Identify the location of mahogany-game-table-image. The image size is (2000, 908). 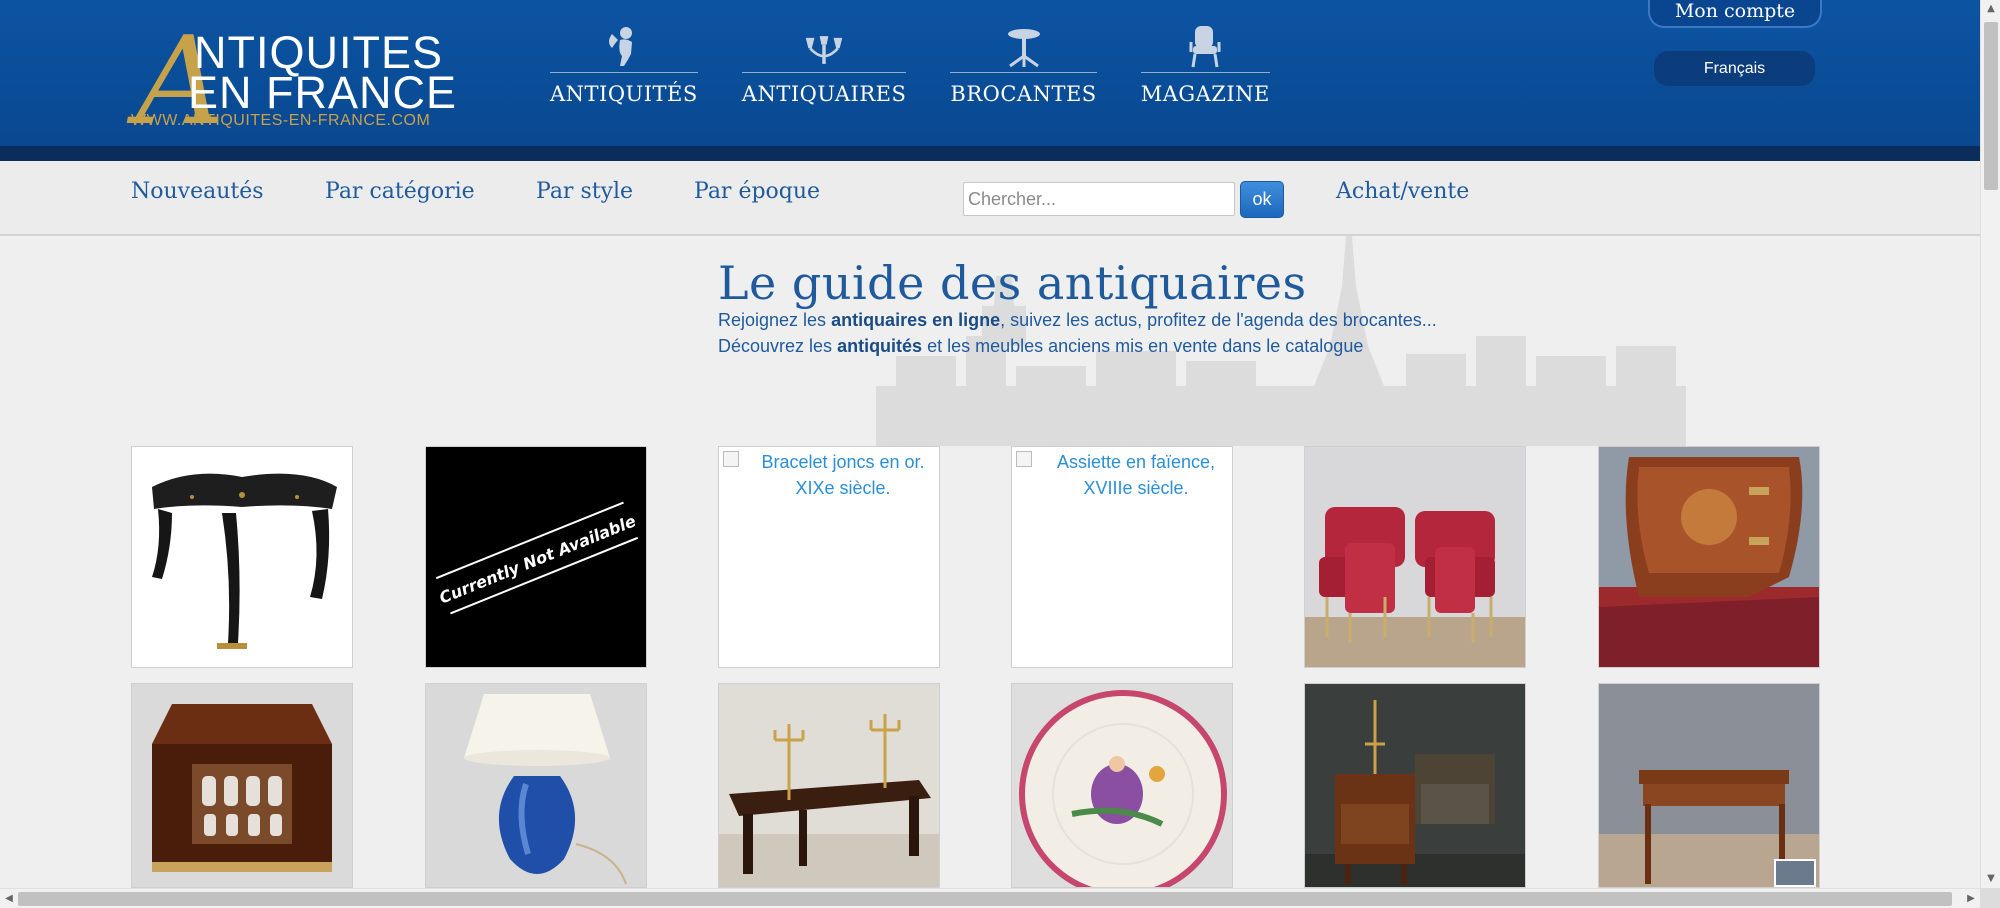
(1709, 785).